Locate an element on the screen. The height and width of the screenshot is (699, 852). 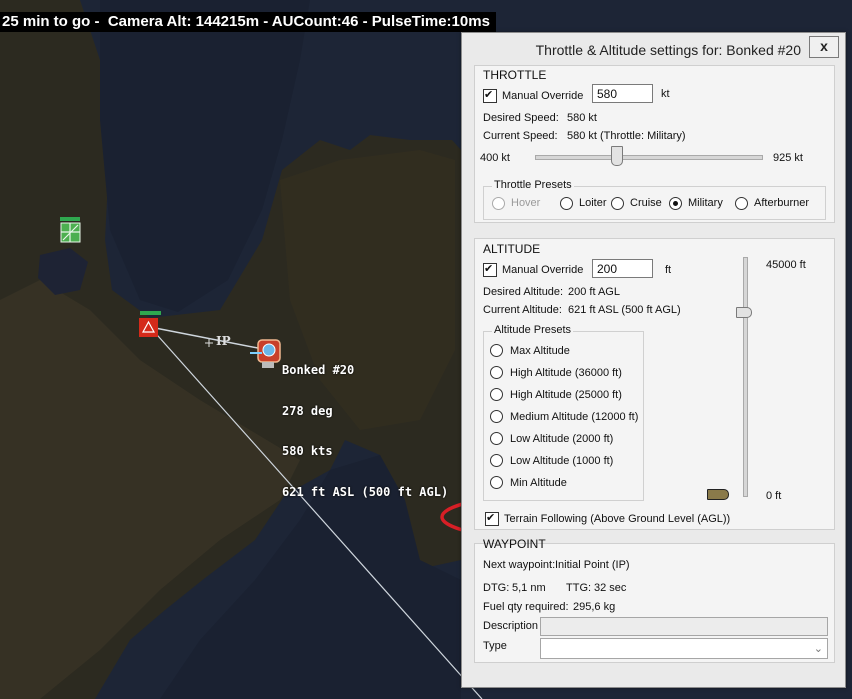
throttle-speed-unit: kt is located at coordinates (665, 94).